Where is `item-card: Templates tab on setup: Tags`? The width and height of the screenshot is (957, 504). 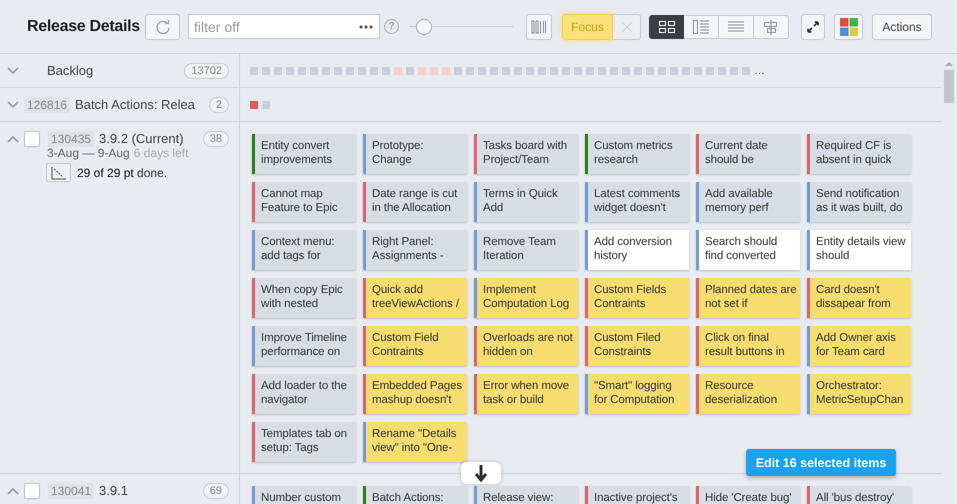 item-card: Templates tab on setup: Tags is located at coordinates (304, 442).